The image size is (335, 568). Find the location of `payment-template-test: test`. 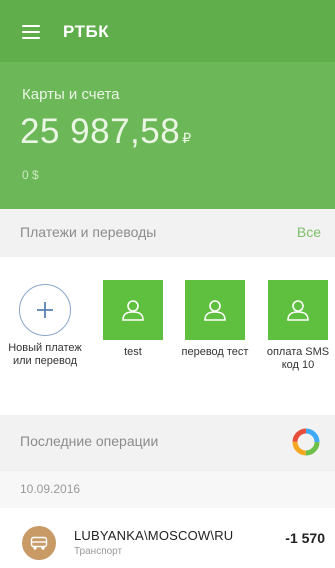

payment-template-test: test is located at coordinates (133, 319).